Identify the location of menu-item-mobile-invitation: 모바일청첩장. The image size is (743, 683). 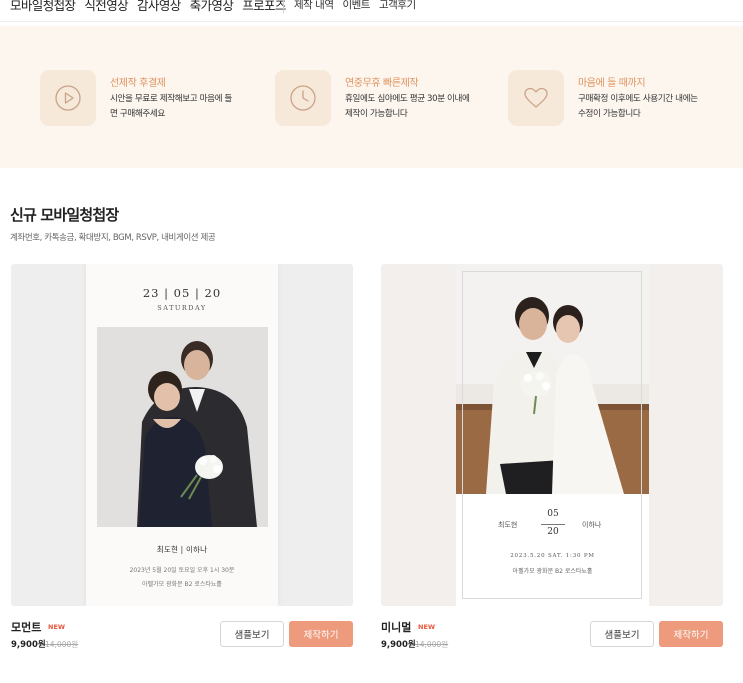
(43, 7).